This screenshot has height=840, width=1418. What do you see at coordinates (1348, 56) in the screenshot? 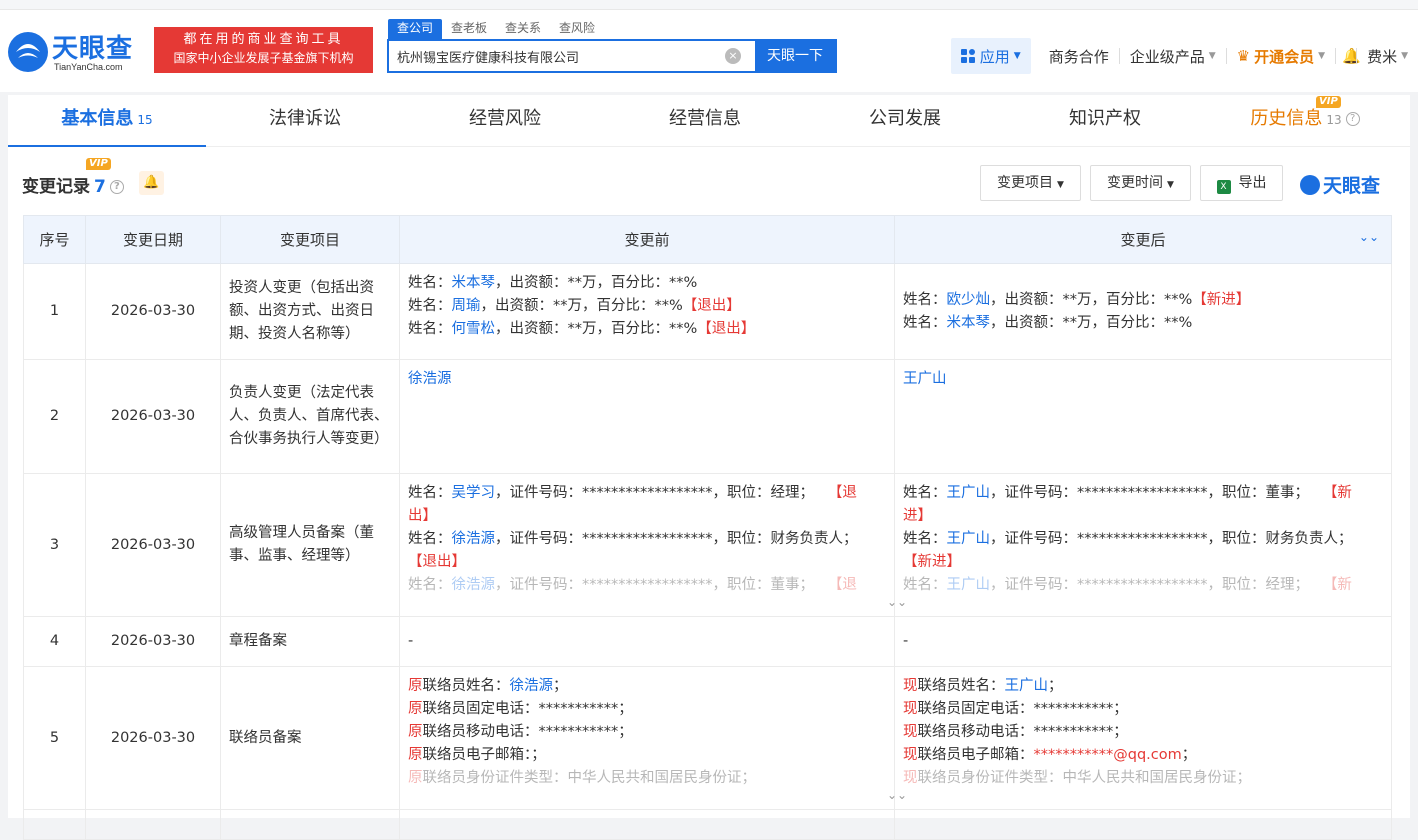
I see `notification-bell-icon: 🔔` at bounding box center [1348, 56].